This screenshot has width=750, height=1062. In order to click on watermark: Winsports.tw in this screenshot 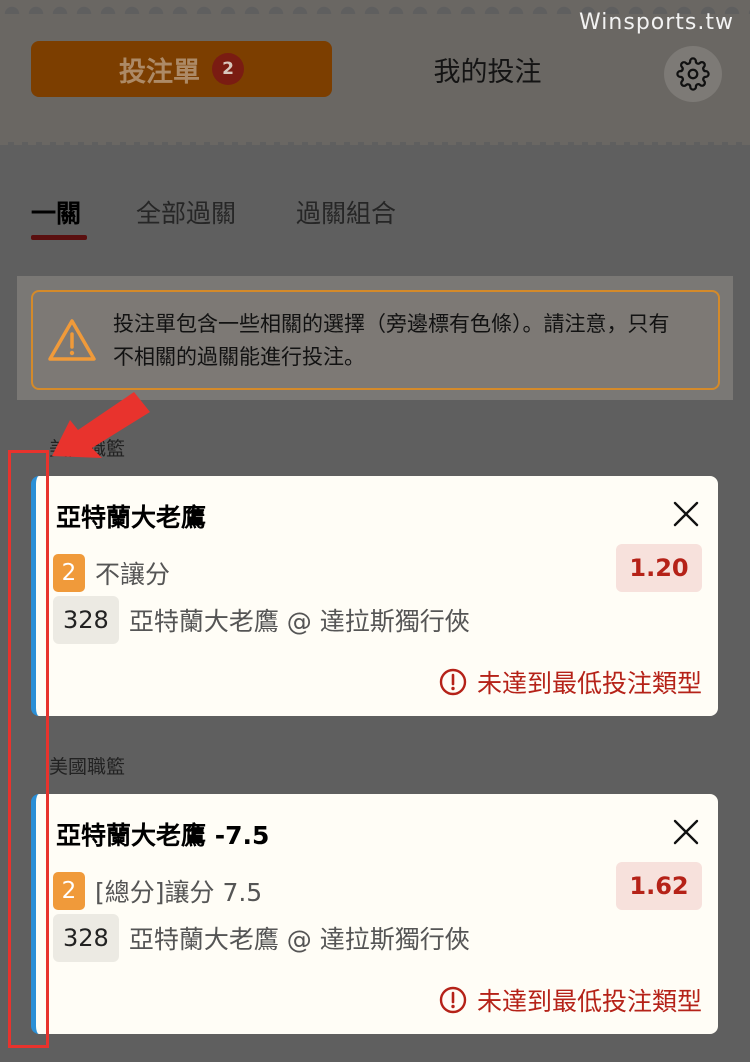, I will do `click(656, 22)`.